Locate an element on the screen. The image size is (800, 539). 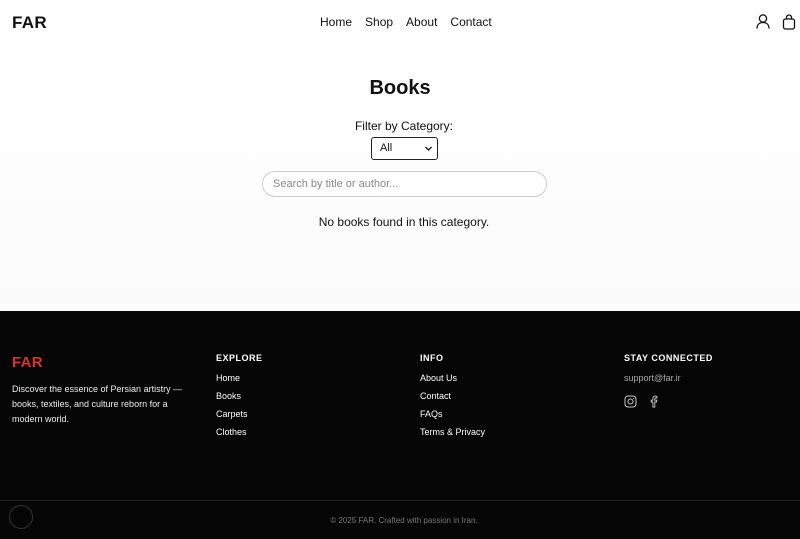
footer-link-about-us: About Us is located at coordinates (452, 379).